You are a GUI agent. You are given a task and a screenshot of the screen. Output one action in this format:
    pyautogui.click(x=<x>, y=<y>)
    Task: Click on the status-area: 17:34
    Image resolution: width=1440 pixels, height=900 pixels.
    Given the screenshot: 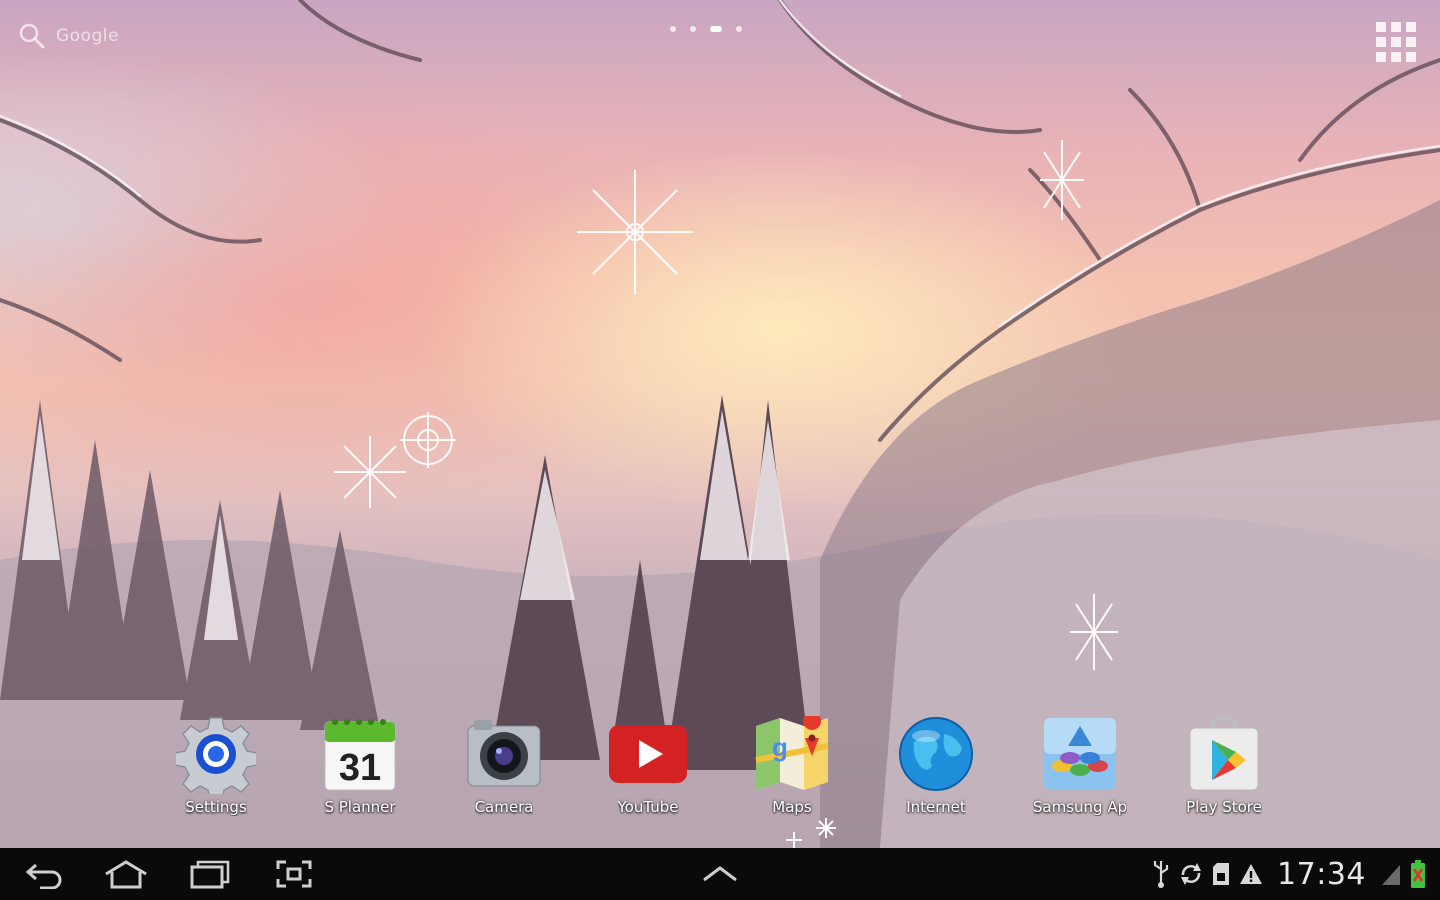 What is the action you would take?
    pyautogui.click(x=1288, y=874)
    